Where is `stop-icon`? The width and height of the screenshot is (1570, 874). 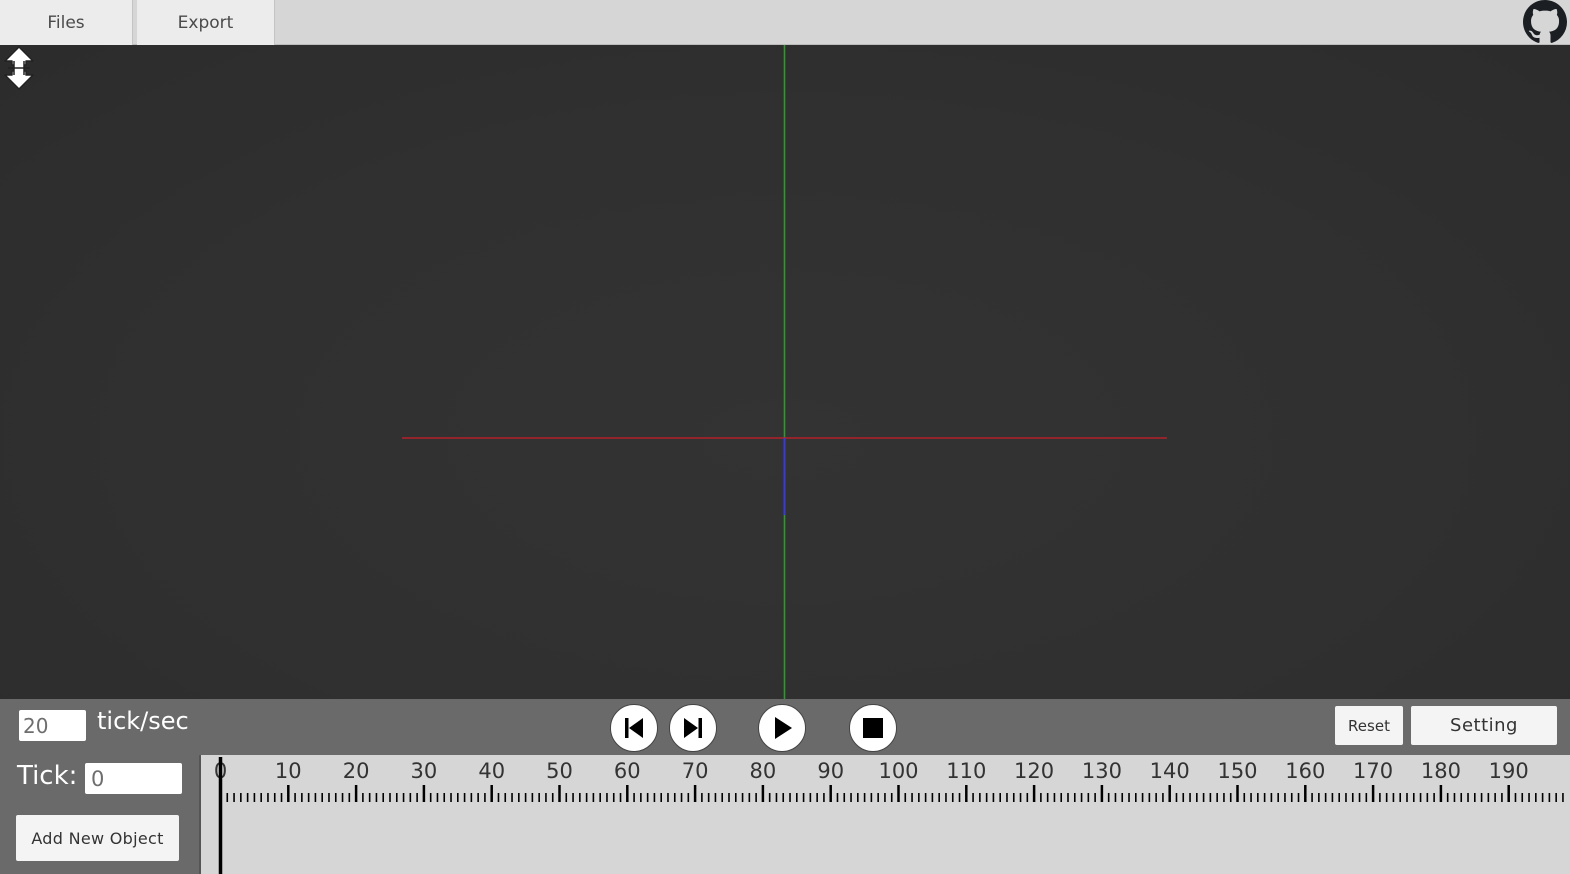 stop-icon is located at coordinates (873, 728).